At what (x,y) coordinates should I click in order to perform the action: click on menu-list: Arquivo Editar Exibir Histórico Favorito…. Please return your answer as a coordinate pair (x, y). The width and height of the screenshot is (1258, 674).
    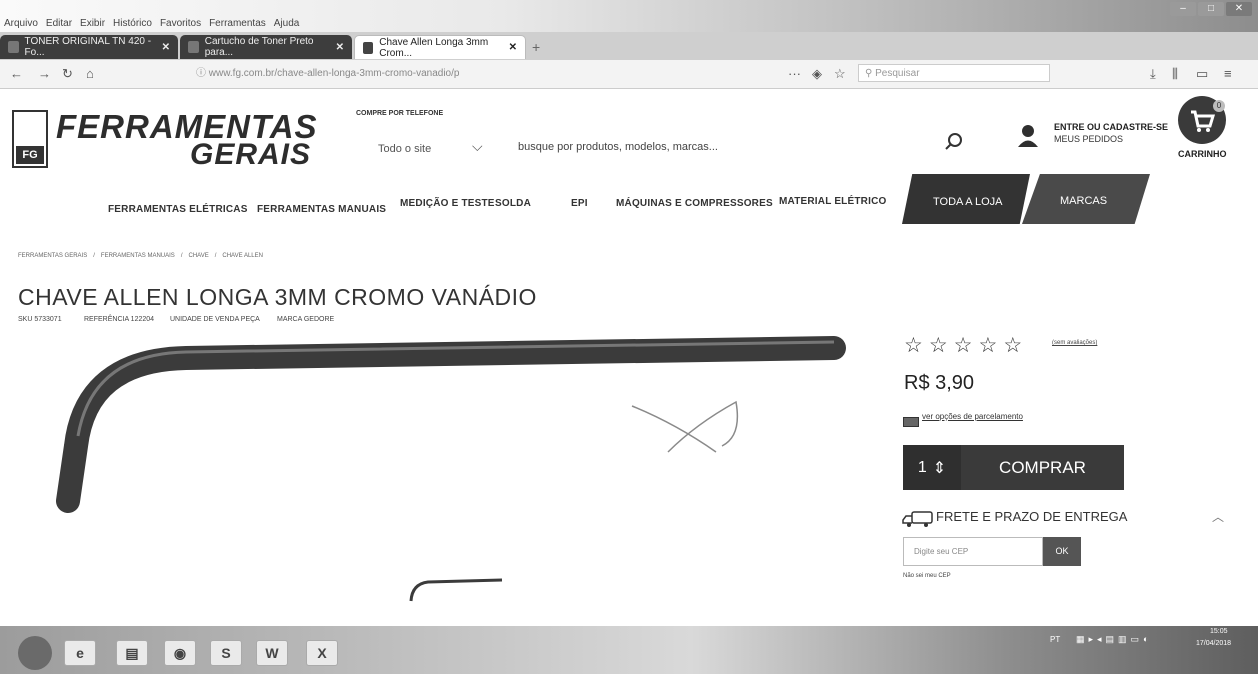
    Looking at the image, I should click on (151, 23).